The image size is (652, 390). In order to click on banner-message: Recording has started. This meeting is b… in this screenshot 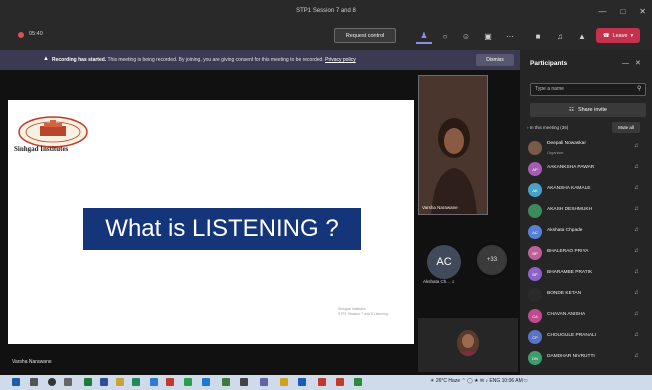, I will do `click(204, 60)`.